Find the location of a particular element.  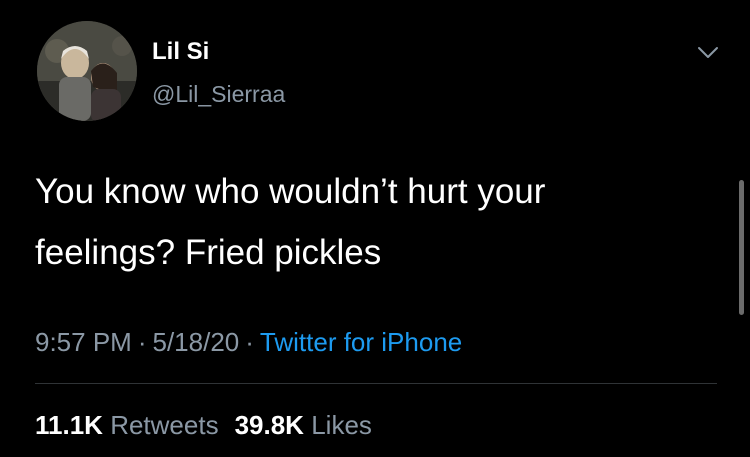

avatar is located at coordinates (87, 71).